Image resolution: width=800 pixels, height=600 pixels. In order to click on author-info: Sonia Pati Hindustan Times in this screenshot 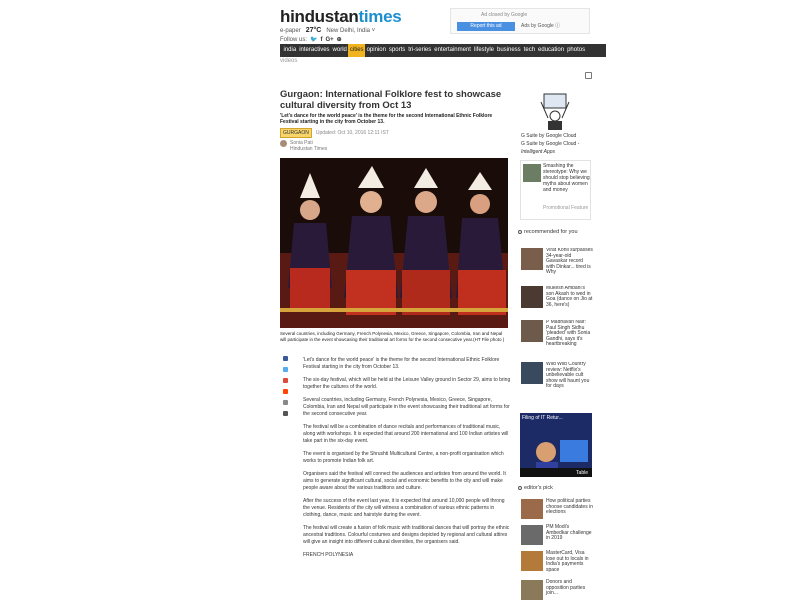, I will do `click(308, 146)`.